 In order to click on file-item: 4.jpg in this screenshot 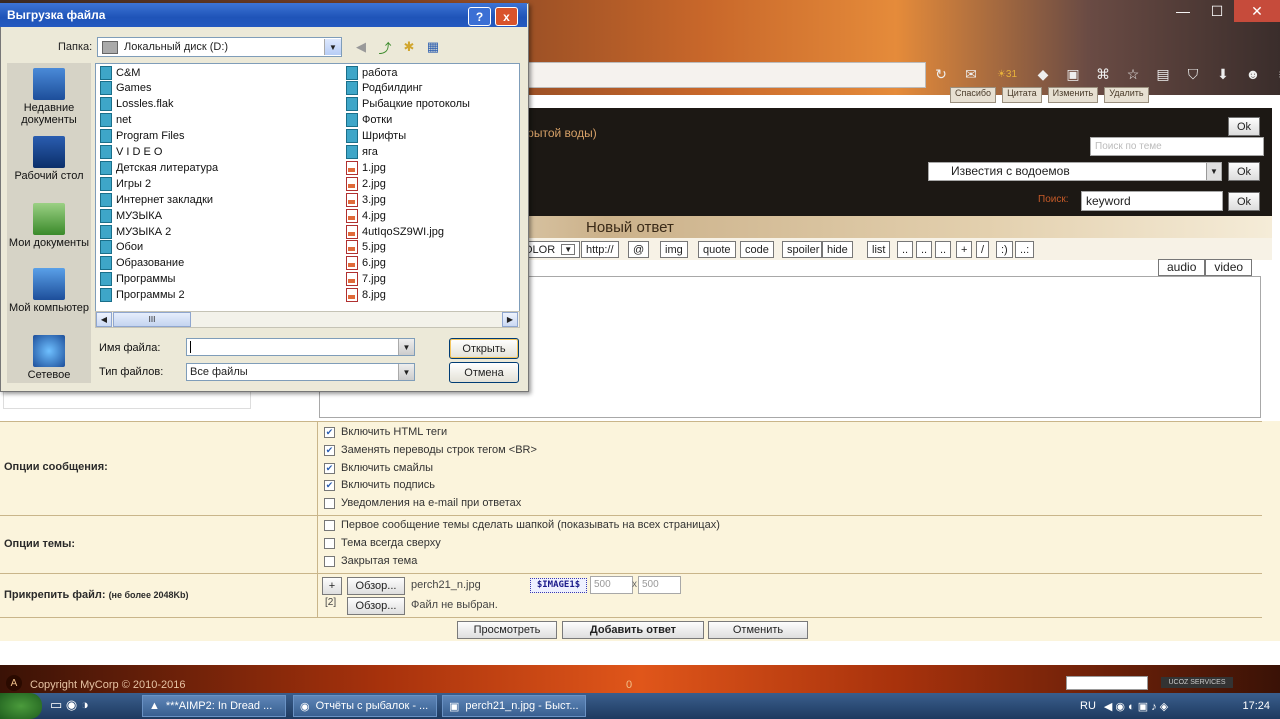, I will do `click(366, 215)`.